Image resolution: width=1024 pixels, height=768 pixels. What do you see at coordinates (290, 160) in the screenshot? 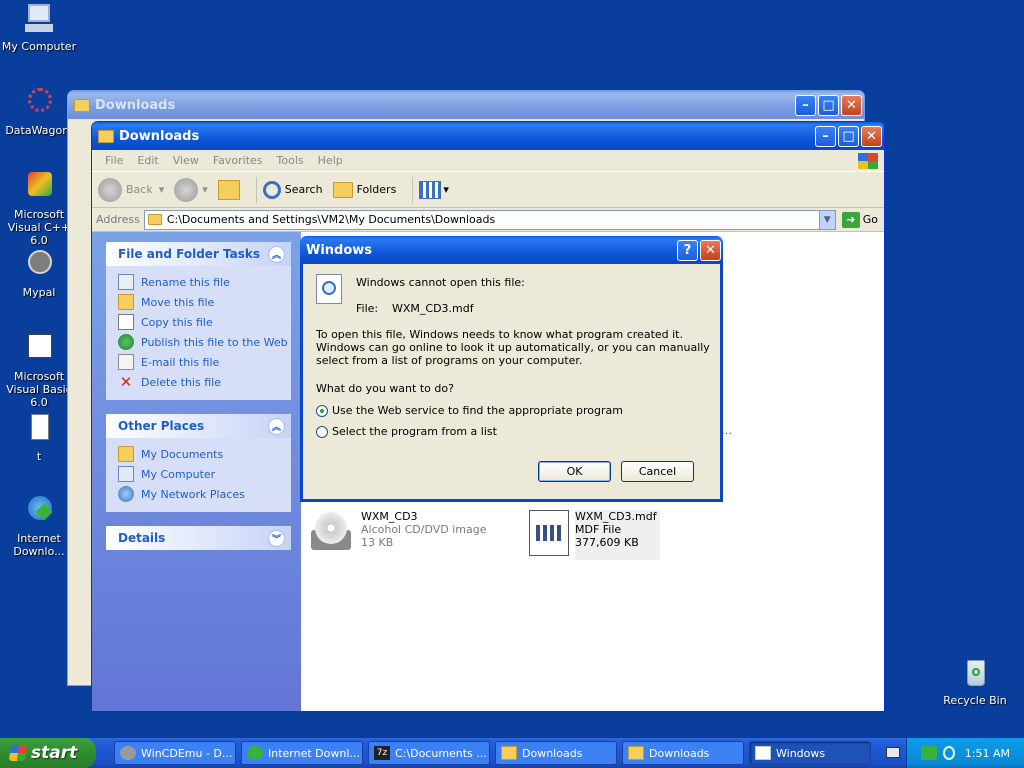
I see `menu-tools: Tools` at bounding box center [290, 160].